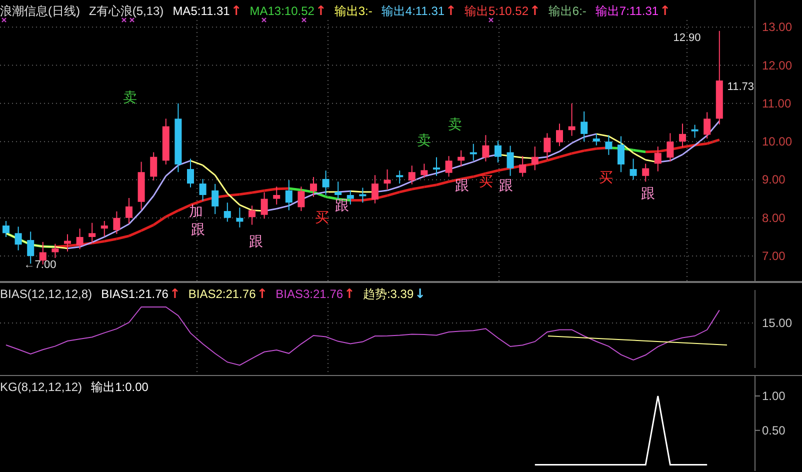  Describe the element at coordinates (777, 27) in the screenshot. I see `axis-label: 13.00` at that location.